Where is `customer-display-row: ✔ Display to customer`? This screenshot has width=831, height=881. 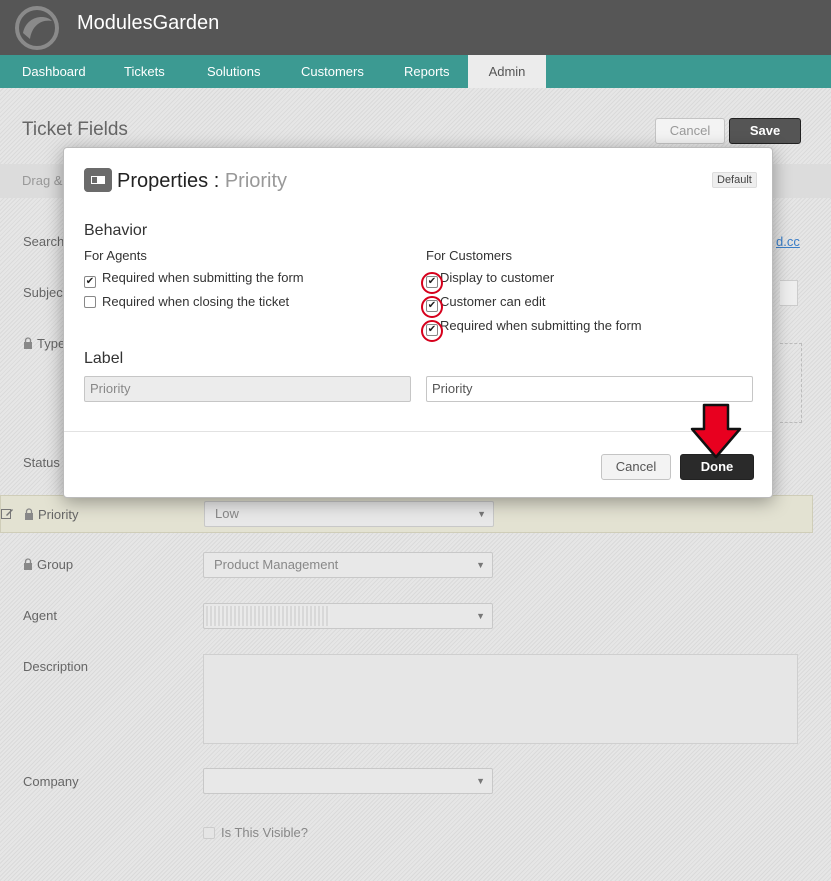
customer-display-row: ✔ Display to customer is located at coordinates (487, 282).